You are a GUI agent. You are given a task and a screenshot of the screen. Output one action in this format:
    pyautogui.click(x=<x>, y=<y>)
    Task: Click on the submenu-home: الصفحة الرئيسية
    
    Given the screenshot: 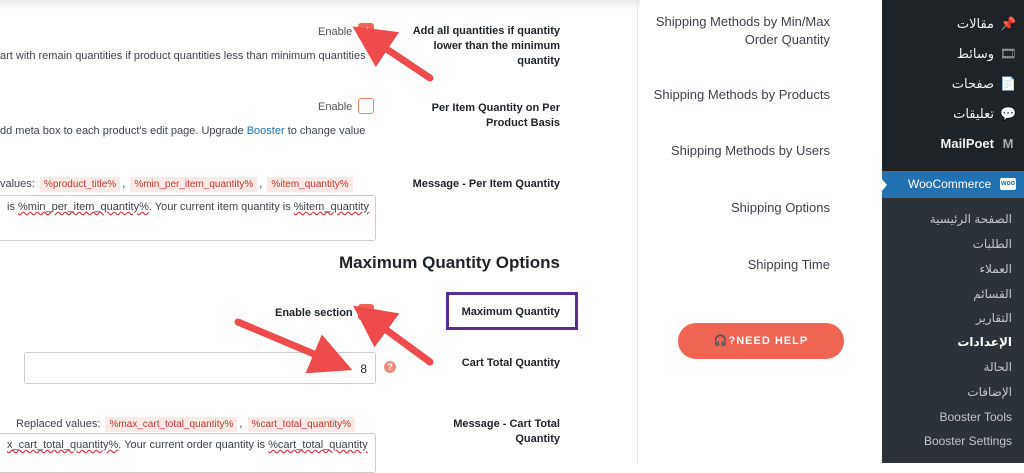 What is the action you would take?
    pyautogui.click(x=971, y=219)
    